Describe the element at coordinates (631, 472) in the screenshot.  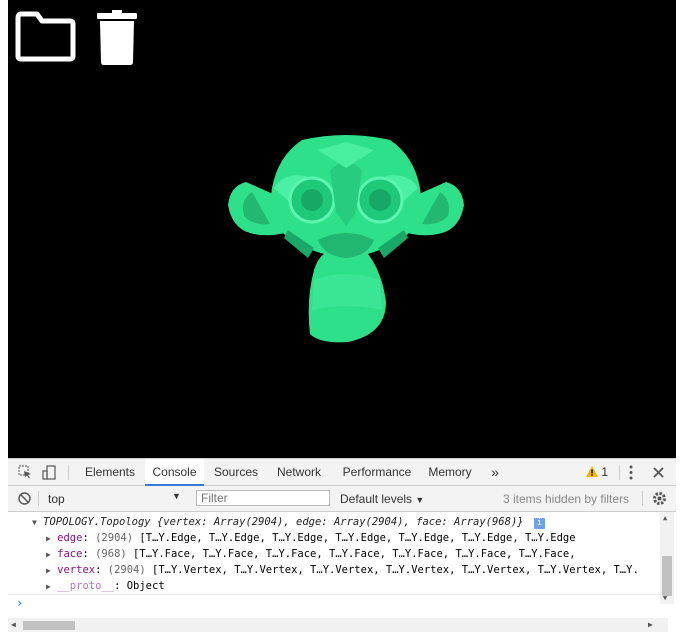
I see `more-options-icon` at that location.